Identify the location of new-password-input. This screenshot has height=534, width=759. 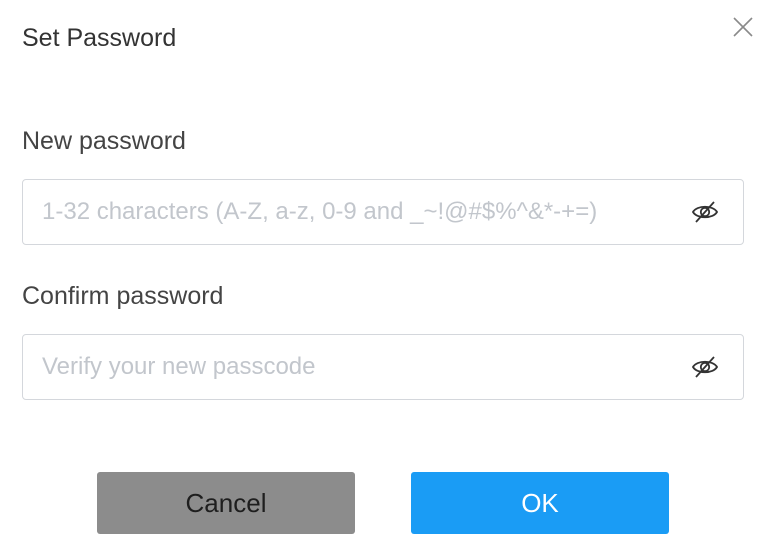
(353, 212).